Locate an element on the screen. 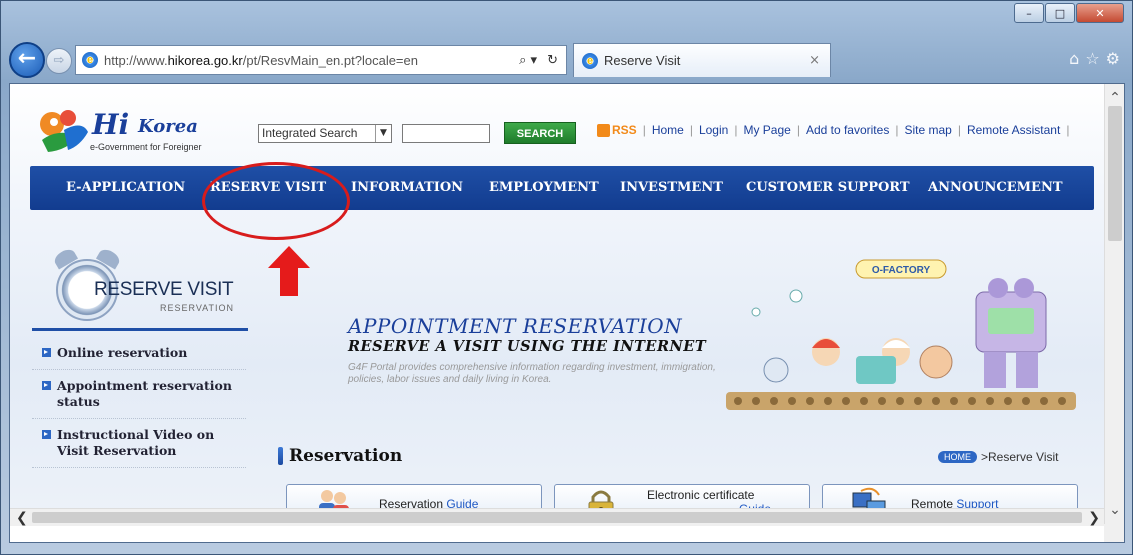 This screenshot has width=1133, height=555. home-link: Home is located at coordinates (668, 130).